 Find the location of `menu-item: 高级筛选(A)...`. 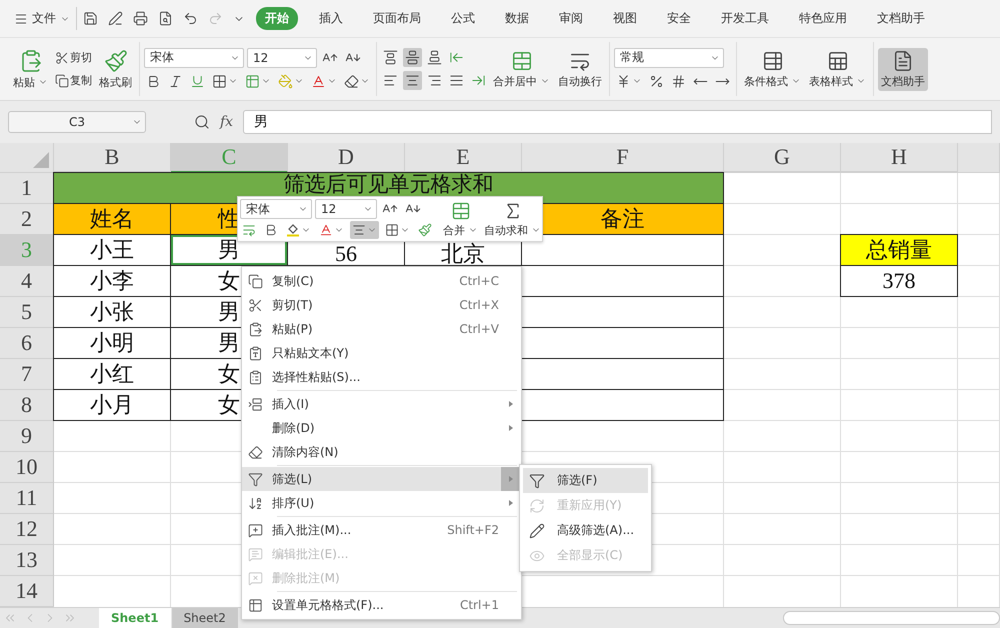

menu-item: 高级筛选(A)... is located at coordinates (585, 530).